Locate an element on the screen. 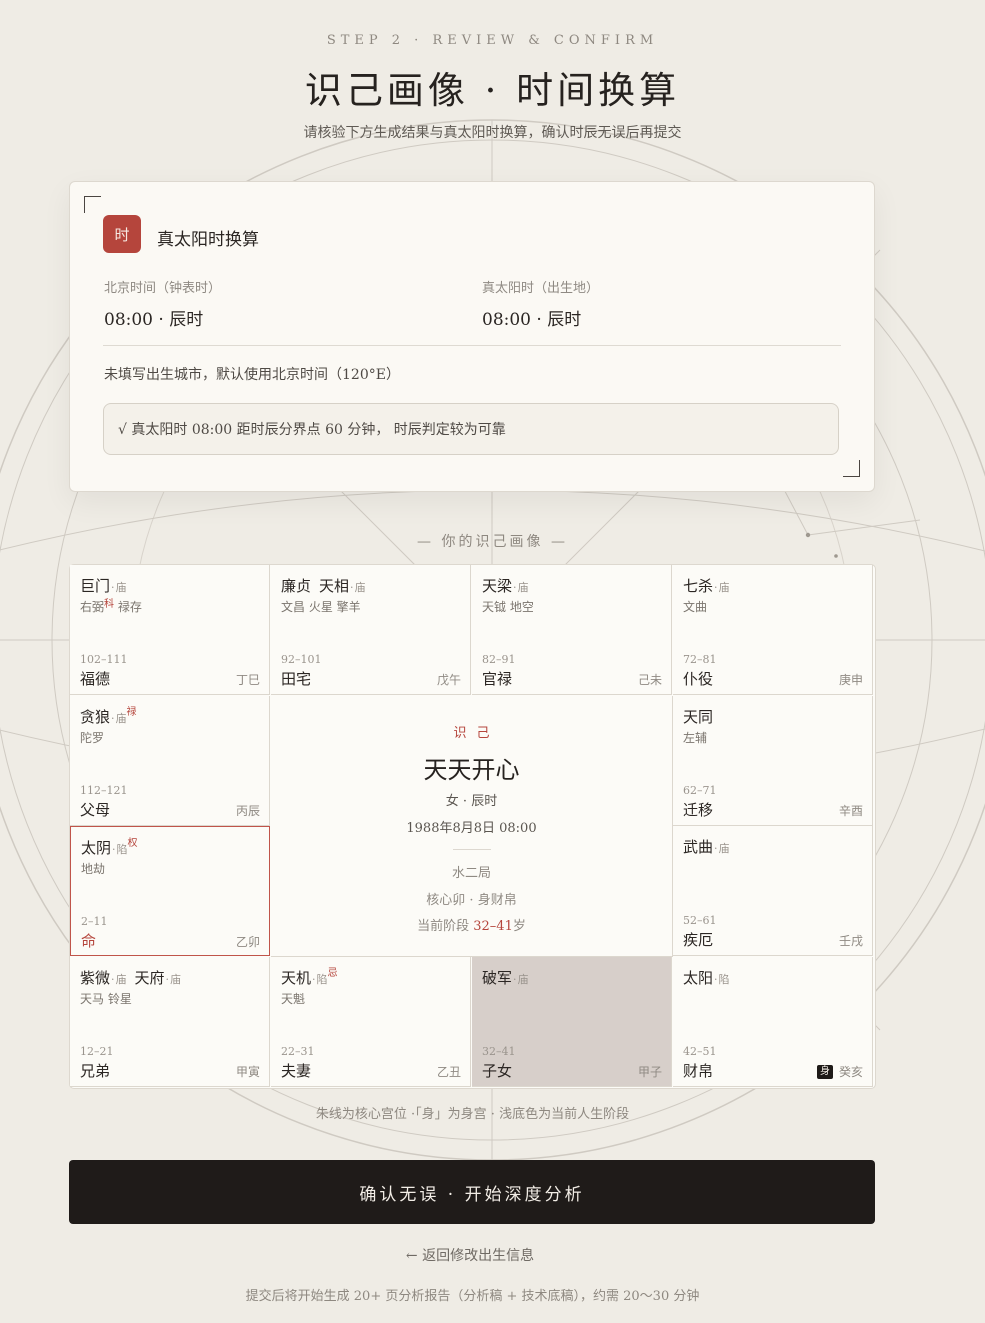 The height and width of the screenshot is (1323, 985). palace-name: 命 is located at coordinates (89, 941).